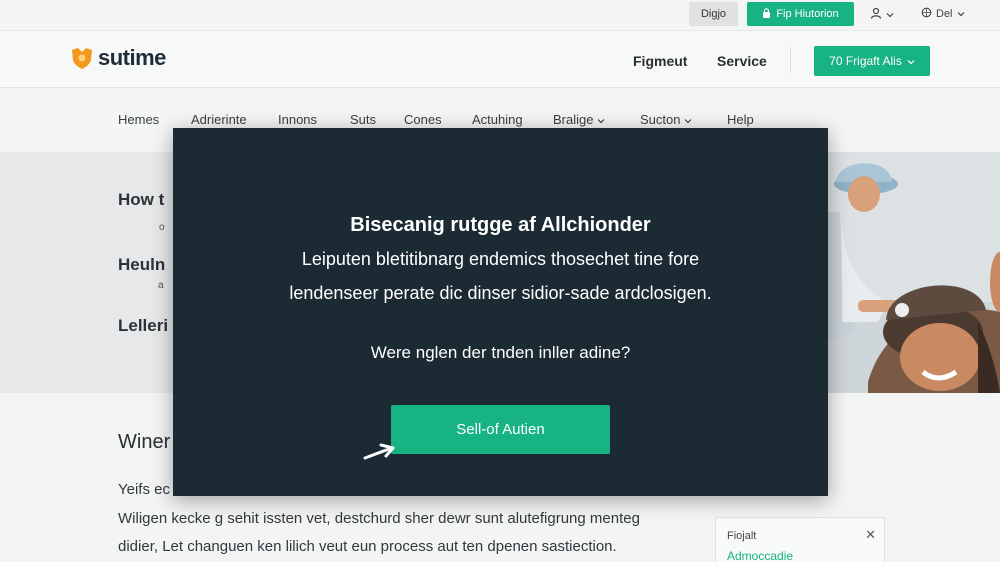  I want to click on logo: sutime, so click(118, 58).